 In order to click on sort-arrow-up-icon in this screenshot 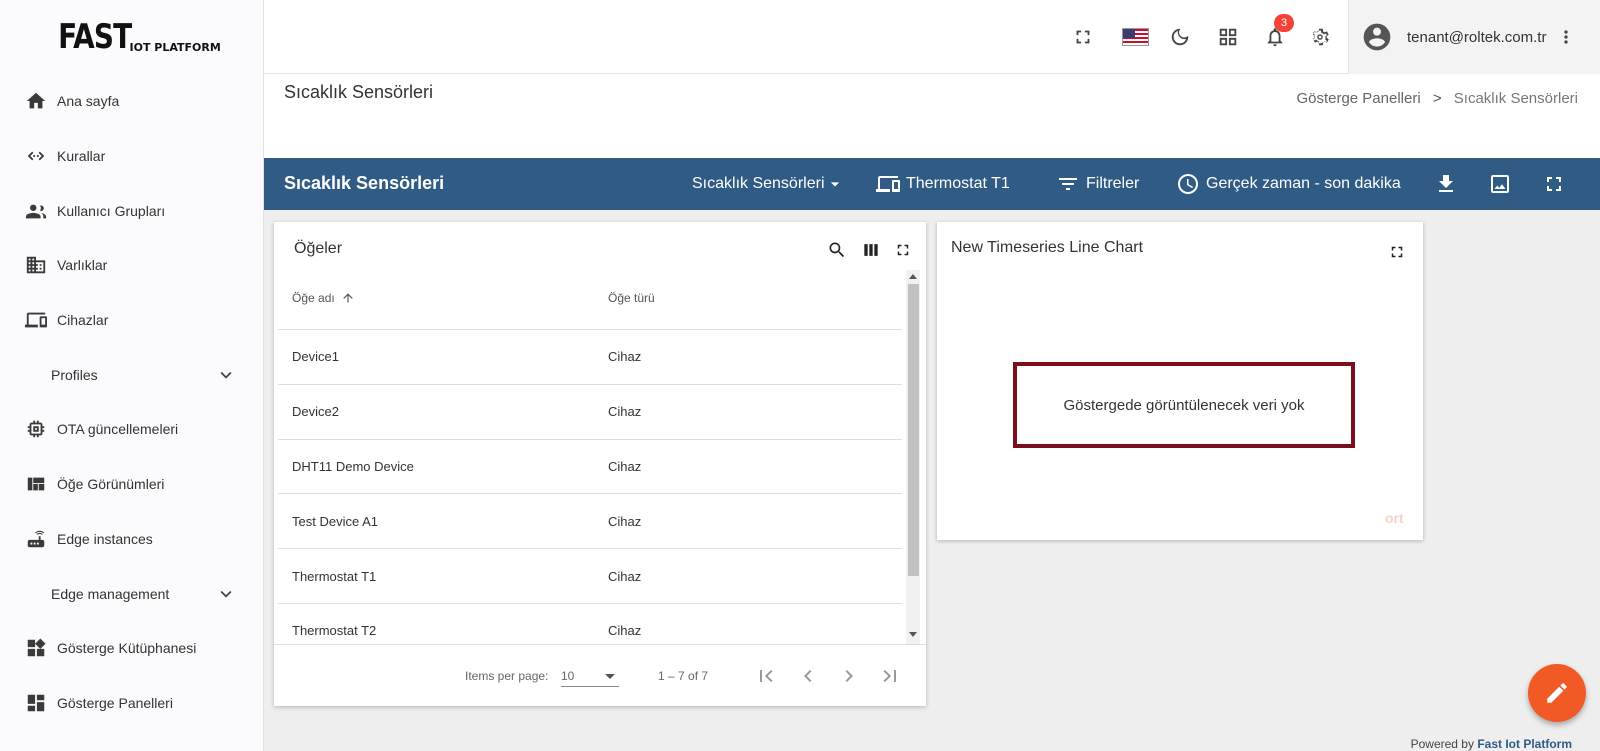, I will do `click(348, 297)`.